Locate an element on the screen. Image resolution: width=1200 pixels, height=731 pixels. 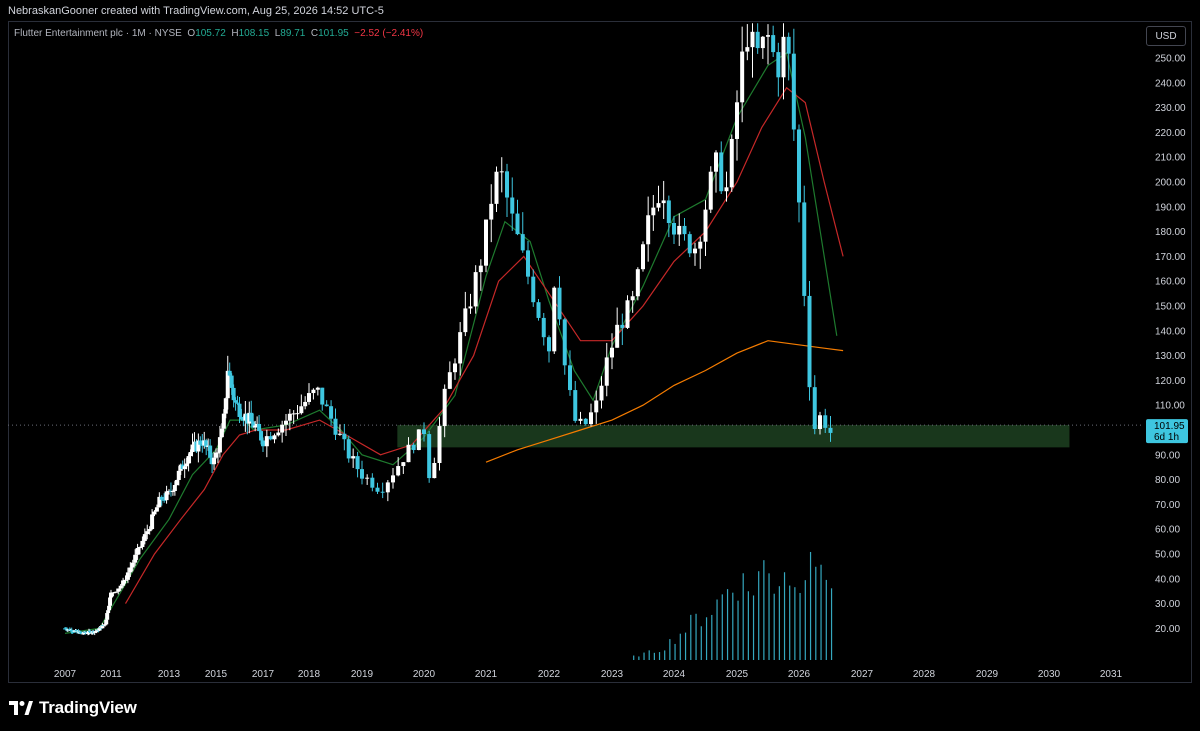
x-tick-label: 2011 is located at coordinates (111, 674).